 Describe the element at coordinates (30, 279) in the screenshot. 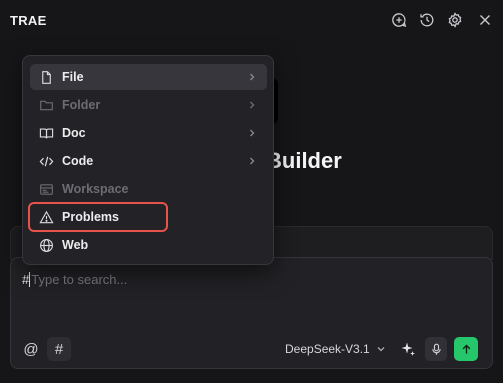

I see `text-caret` at that location.